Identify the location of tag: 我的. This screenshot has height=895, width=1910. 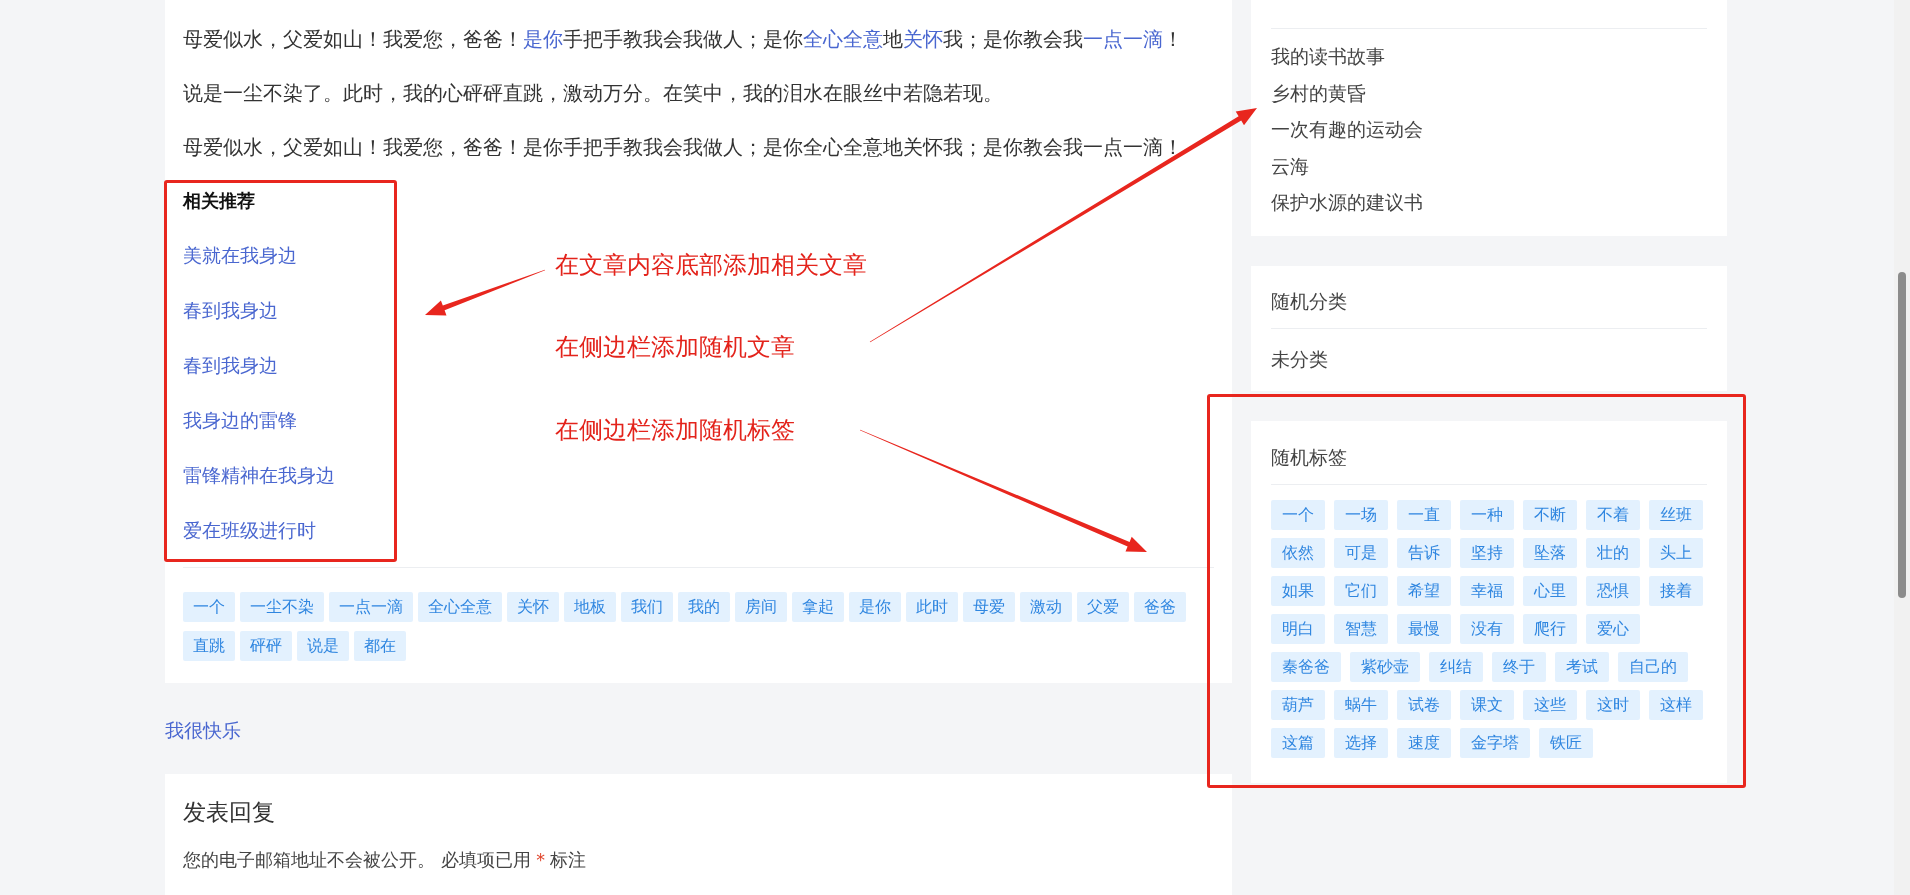
(704, 607).